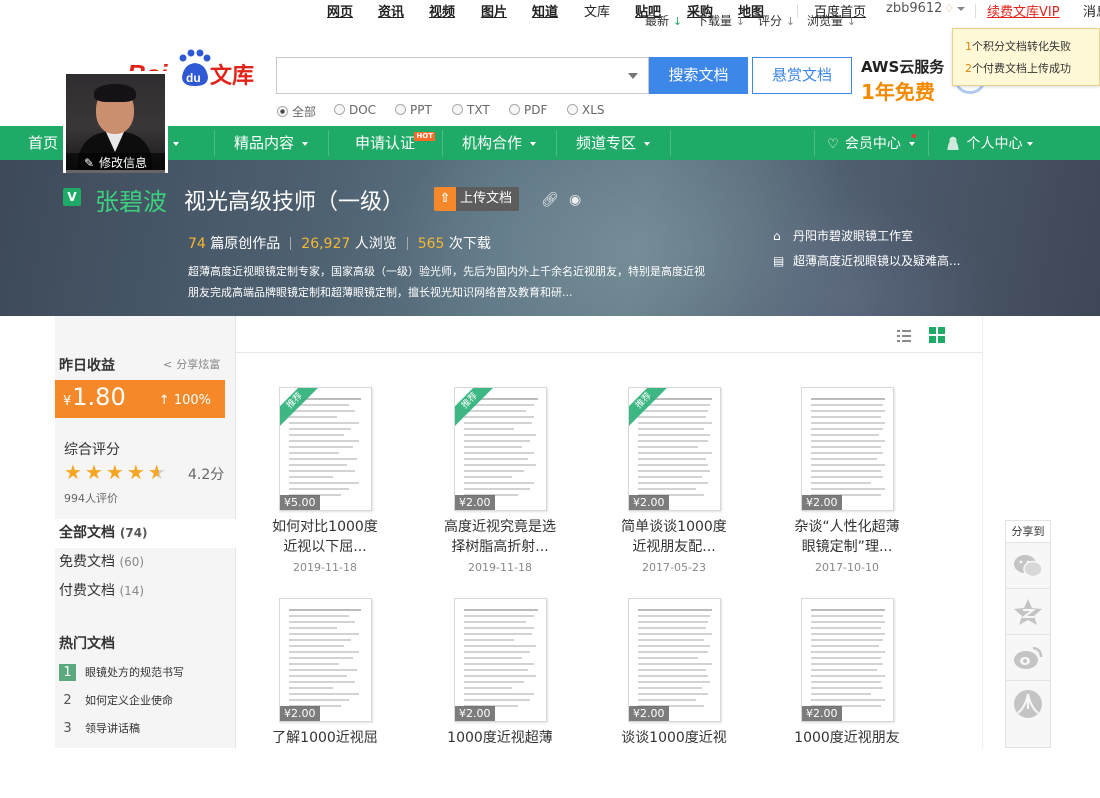 The width and height of the screenshot is (1100, 798). What do you see at coordinates (514, 109) in the screenshot?
I see `radio-icon` at bounding box center [514, 109].